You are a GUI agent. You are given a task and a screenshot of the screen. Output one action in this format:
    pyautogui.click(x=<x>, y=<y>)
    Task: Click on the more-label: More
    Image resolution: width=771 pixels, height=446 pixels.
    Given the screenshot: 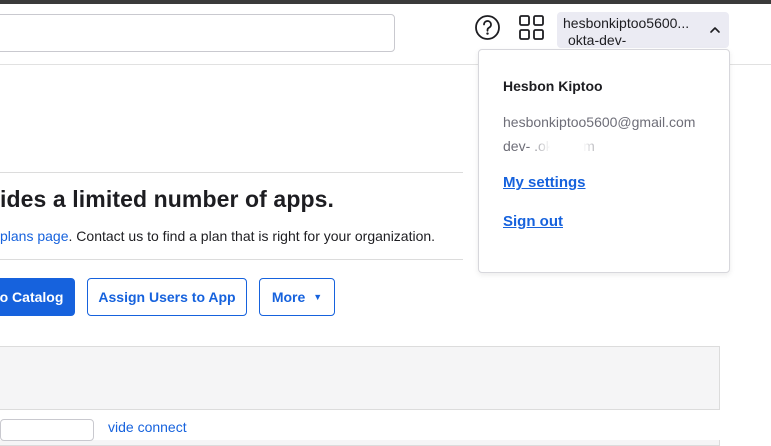 What is the action you would take?
    pyautogui.click(x=288, y=297)
    